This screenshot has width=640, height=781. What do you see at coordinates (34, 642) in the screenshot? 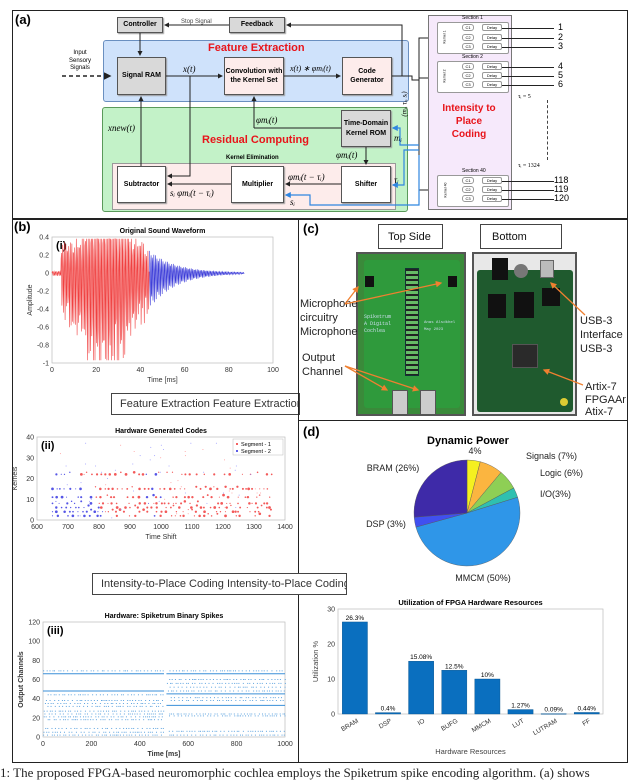
I see `y-tick-label: 100` at bounding box center [34, 642].